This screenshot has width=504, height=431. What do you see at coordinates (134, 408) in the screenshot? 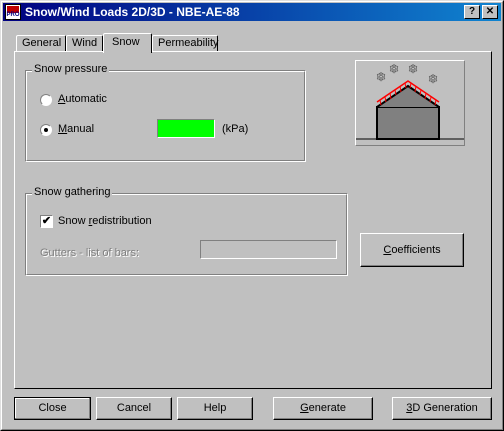
I see `cancel-button: Cancel` at bounding box center [134, 408].